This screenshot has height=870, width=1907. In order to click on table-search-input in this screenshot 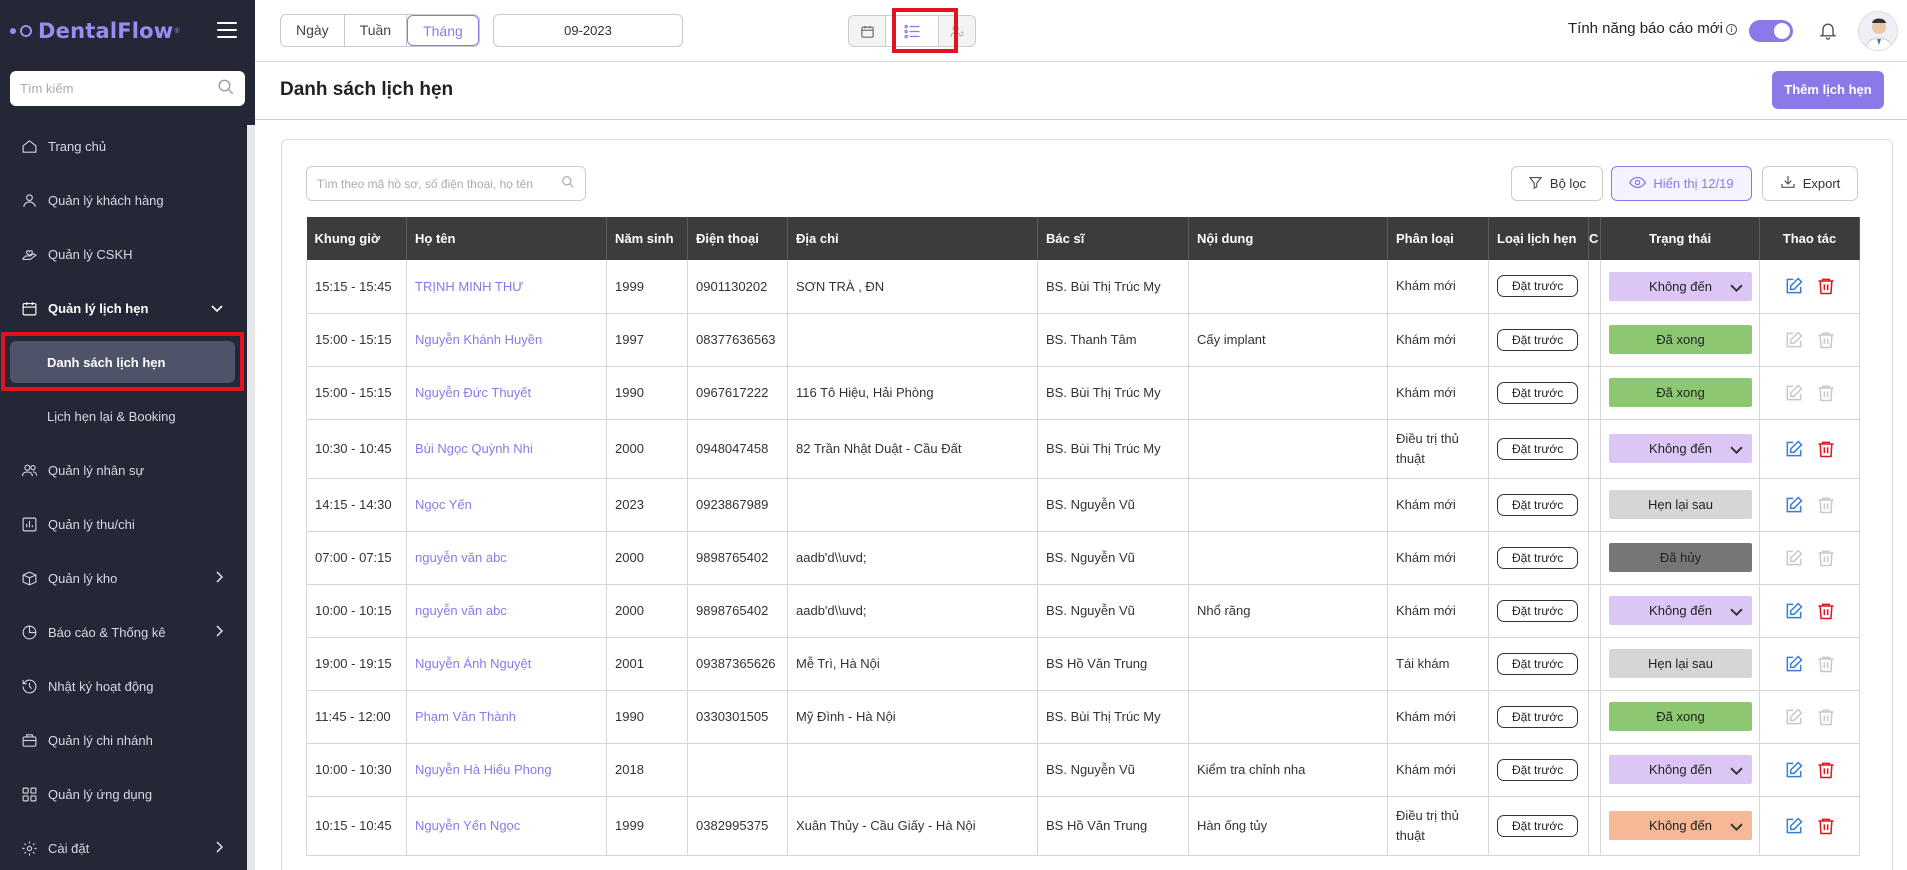, I will do `click(439, 183)`.